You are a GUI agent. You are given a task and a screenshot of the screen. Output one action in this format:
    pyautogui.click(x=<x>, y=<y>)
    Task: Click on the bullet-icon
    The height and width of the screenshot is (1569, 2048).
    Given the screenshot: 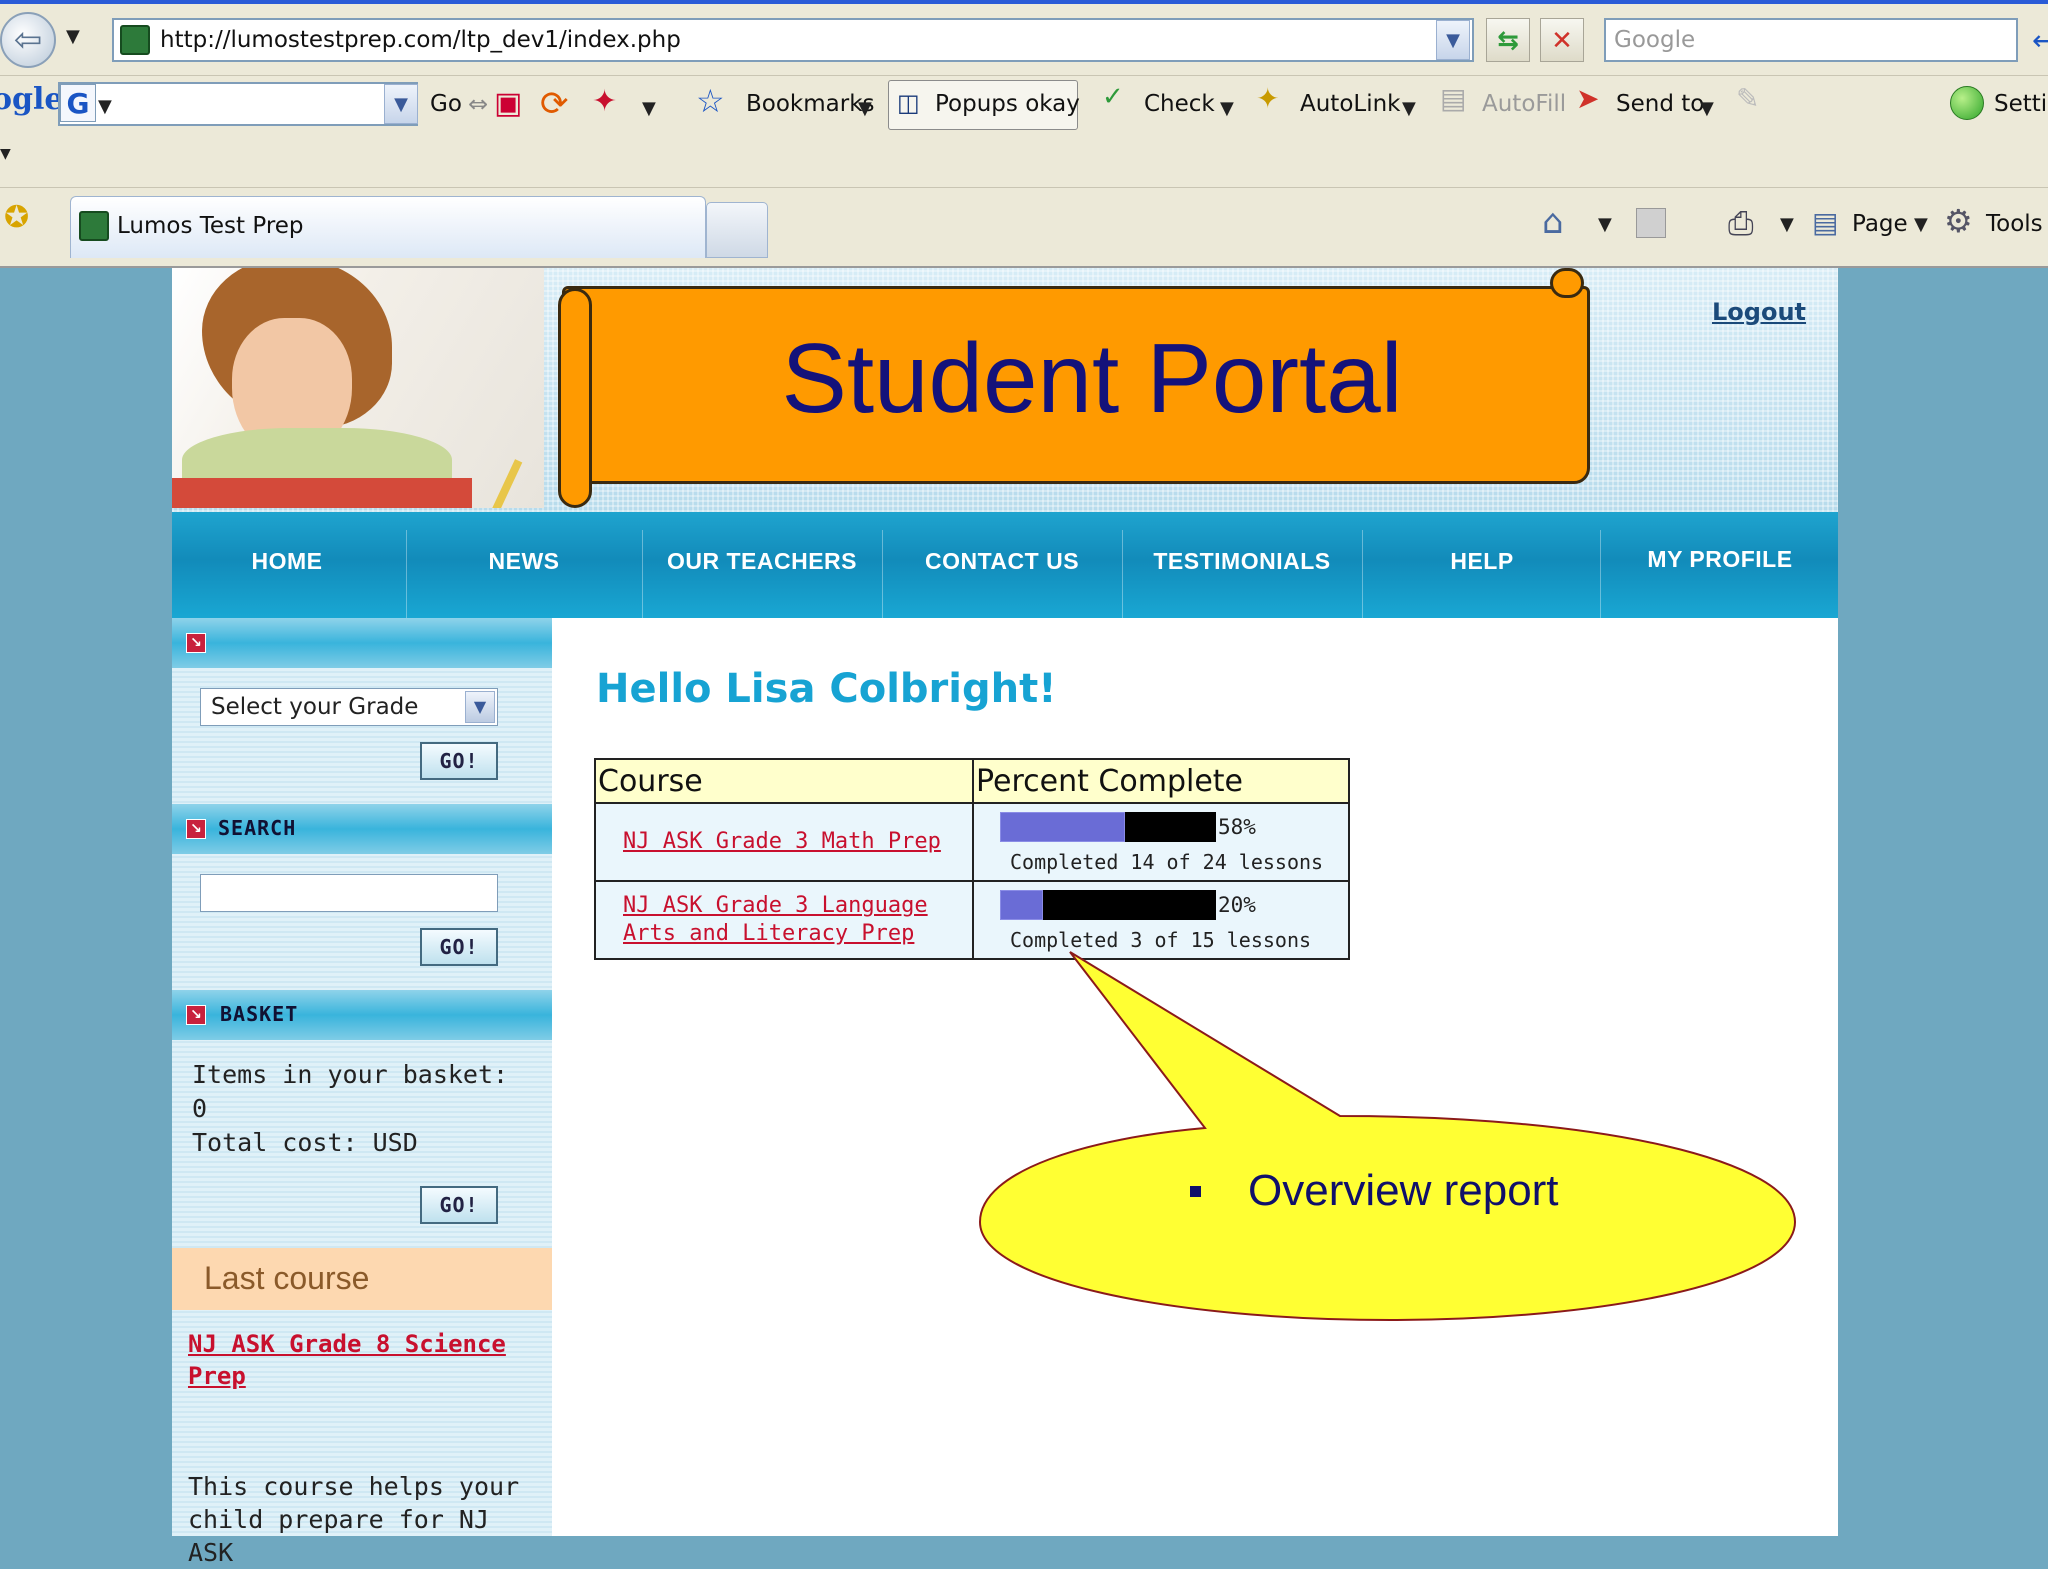 What is the action you would take?
    pyautogui.click(x=1195, y=1191)
    